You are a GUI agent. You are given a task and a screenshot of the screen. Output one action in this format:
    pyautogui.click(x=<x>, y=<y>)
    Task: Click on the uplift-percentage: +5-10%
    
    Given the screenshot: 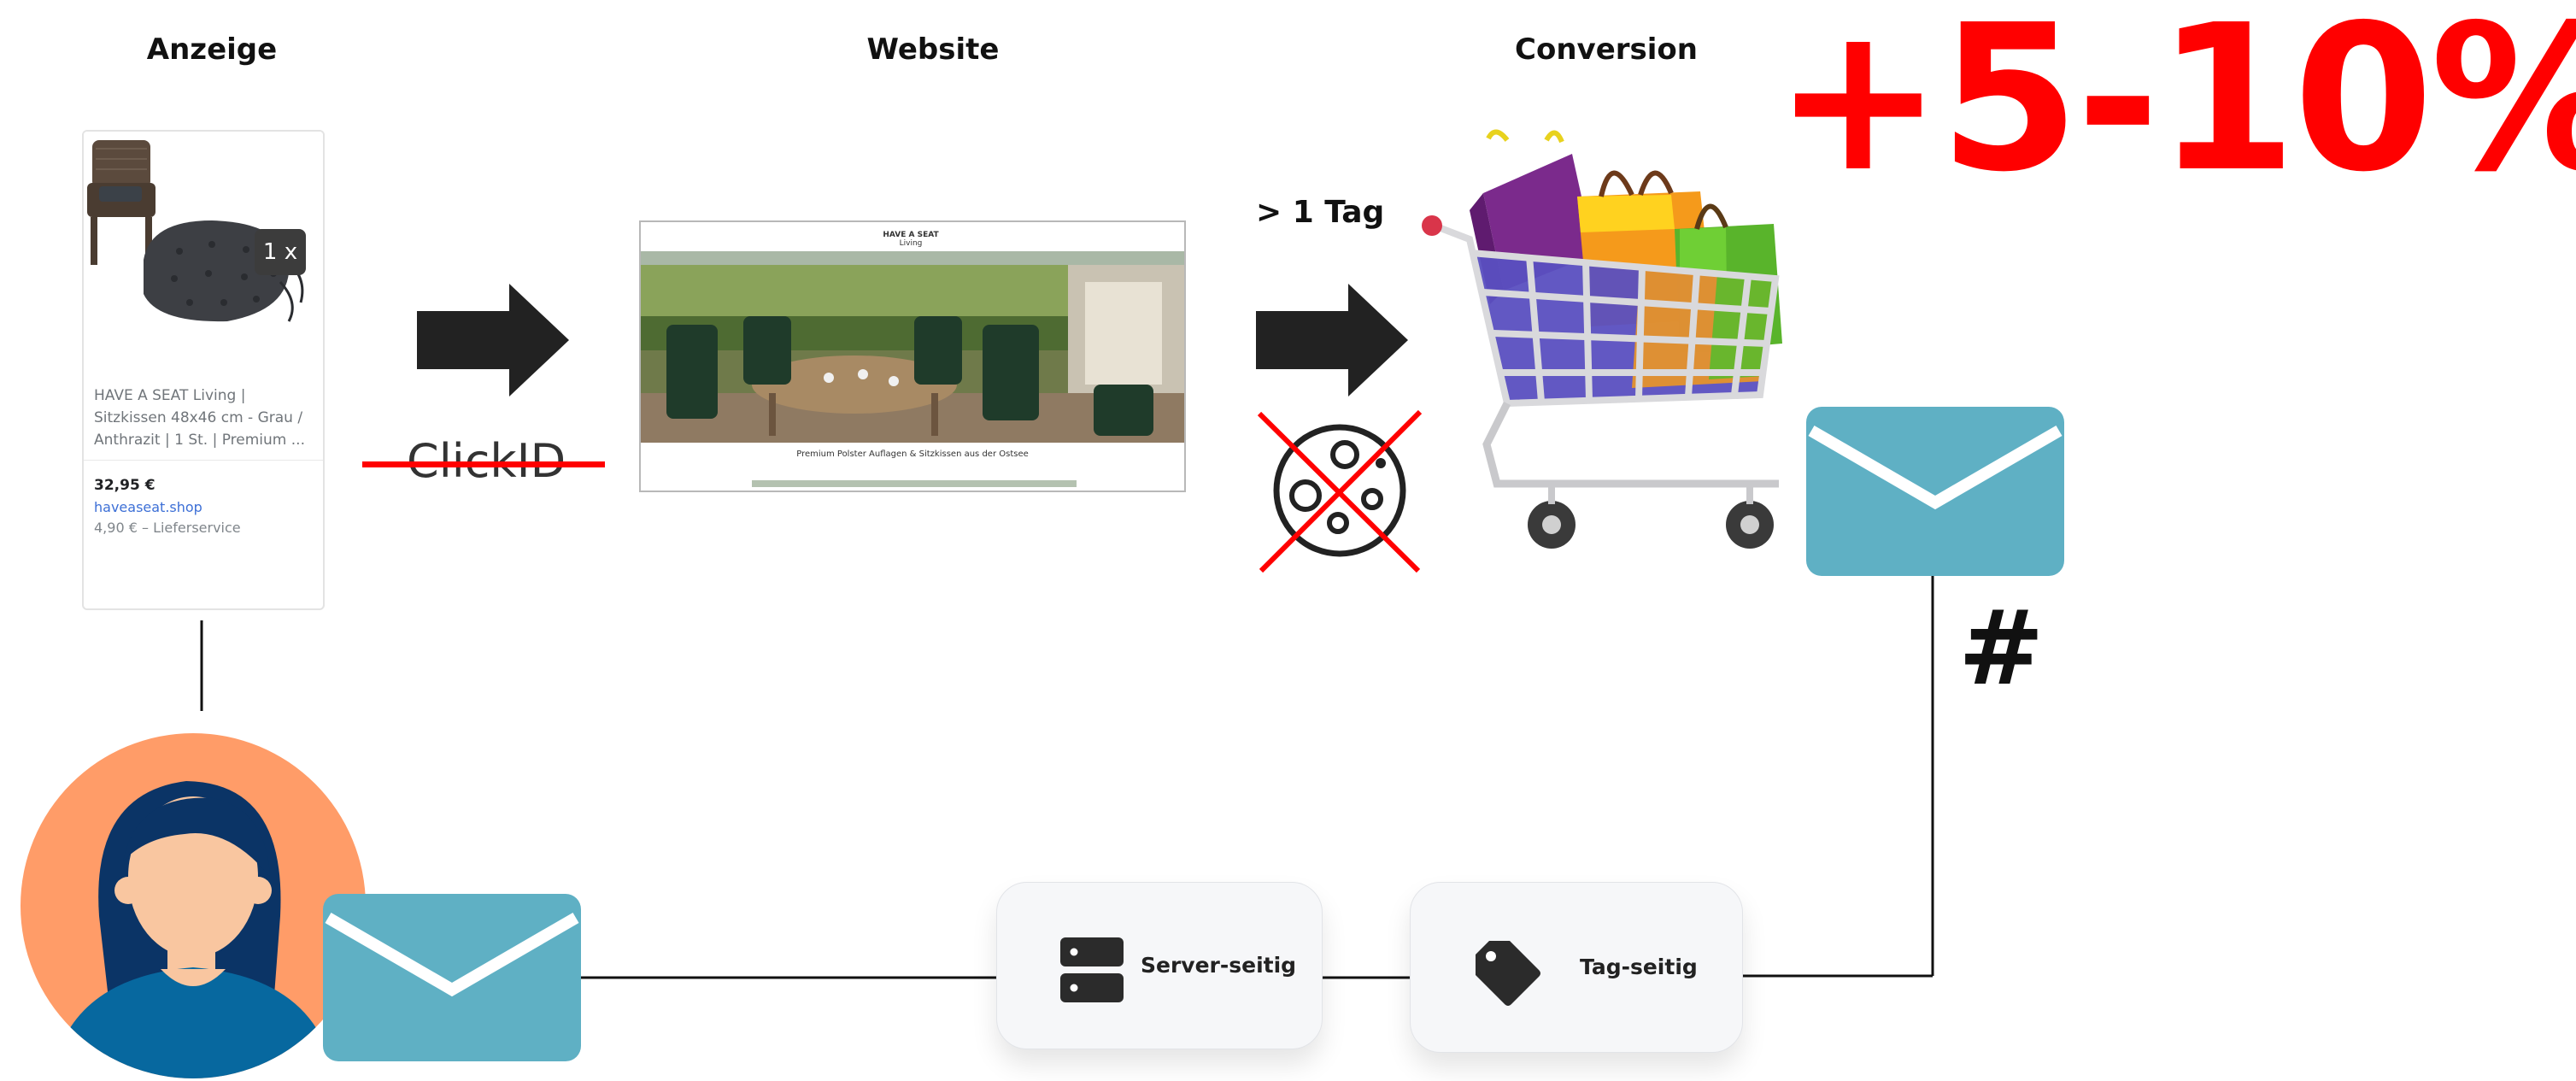 What is the action you would take?
    pyautogui.click(x=2175, y=108)
    